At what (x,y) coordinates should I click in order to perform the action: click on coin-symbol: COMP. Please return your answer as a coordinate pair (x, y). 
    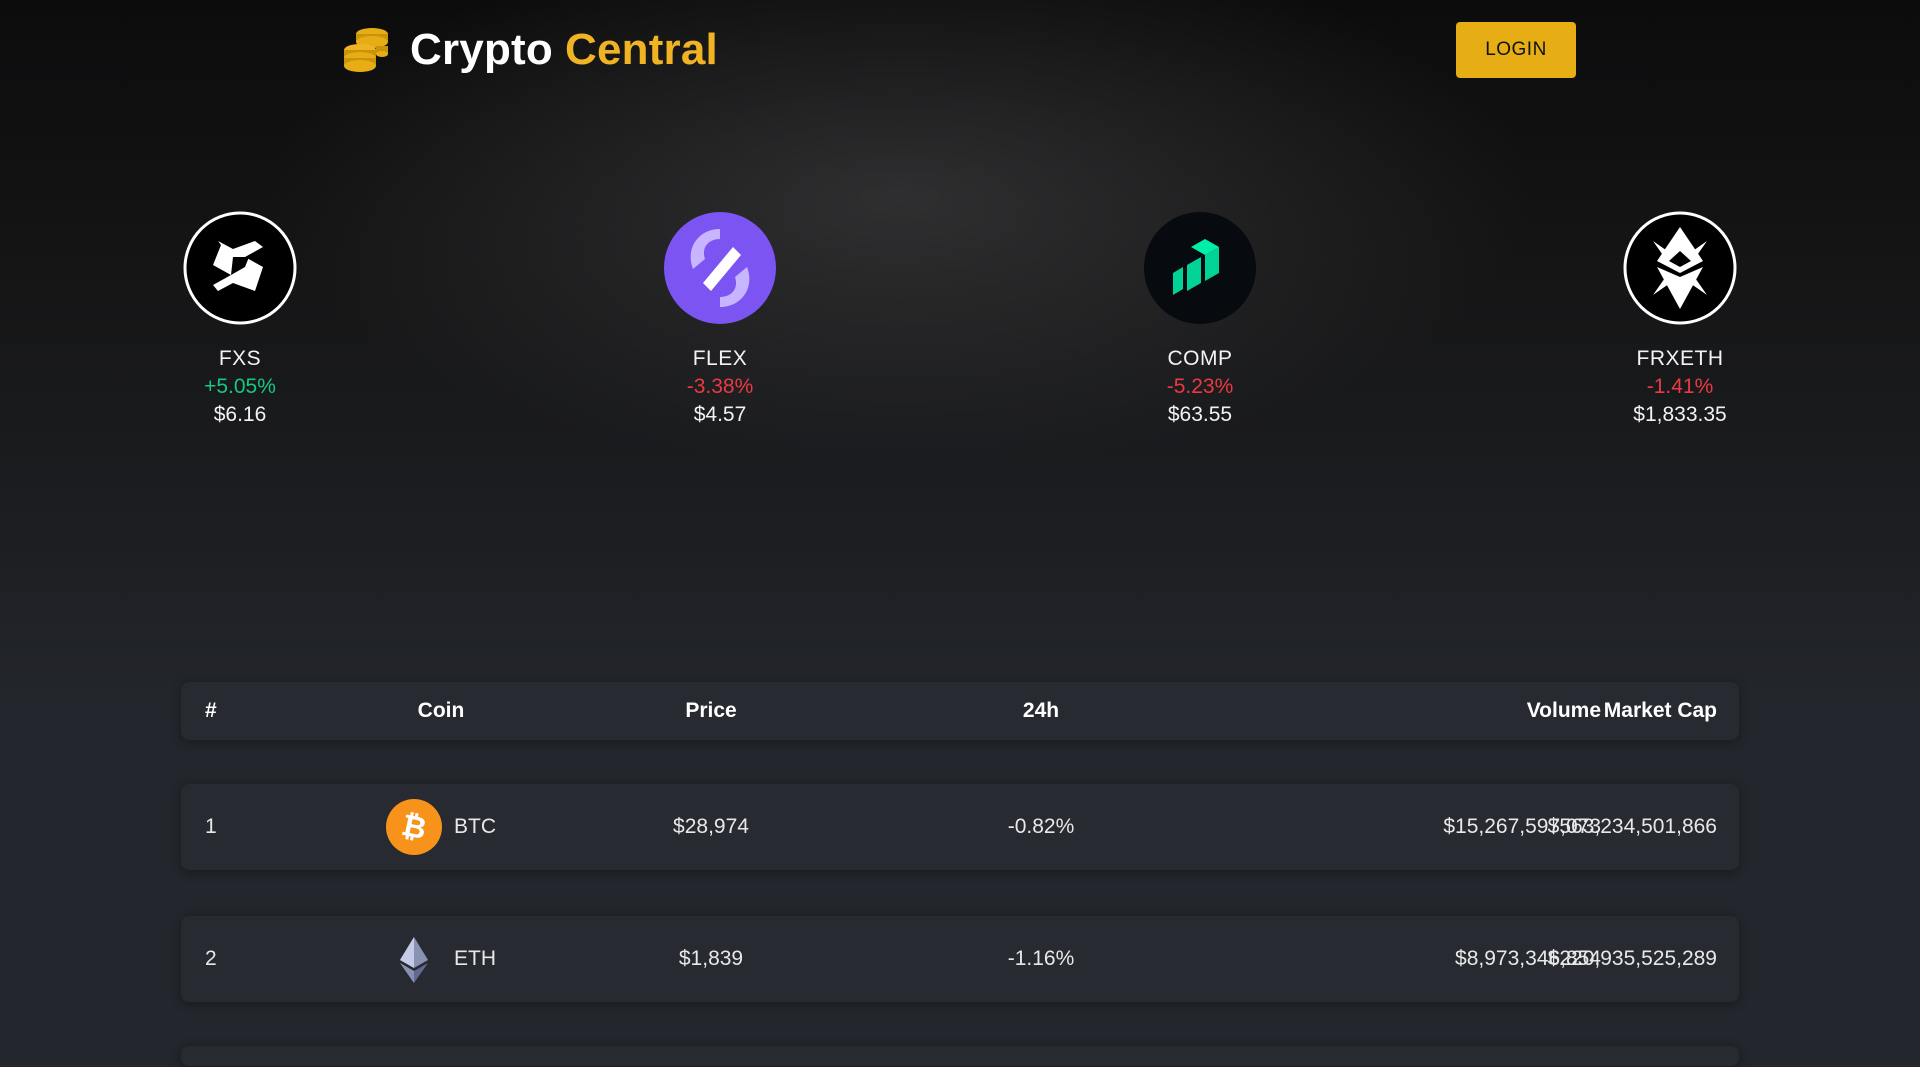
    Looking at the image, I should click on (1200, 358).